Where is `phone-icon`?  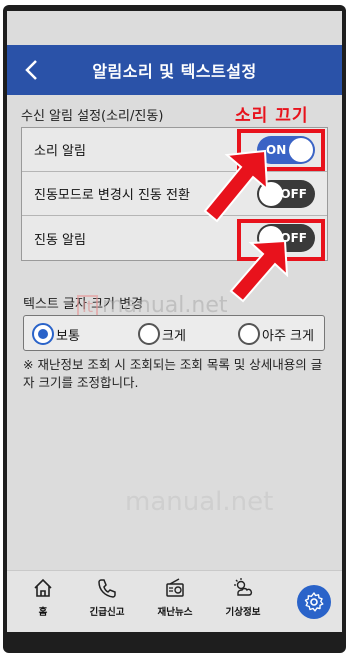 phone-icon is located at coordinates (107, 588).